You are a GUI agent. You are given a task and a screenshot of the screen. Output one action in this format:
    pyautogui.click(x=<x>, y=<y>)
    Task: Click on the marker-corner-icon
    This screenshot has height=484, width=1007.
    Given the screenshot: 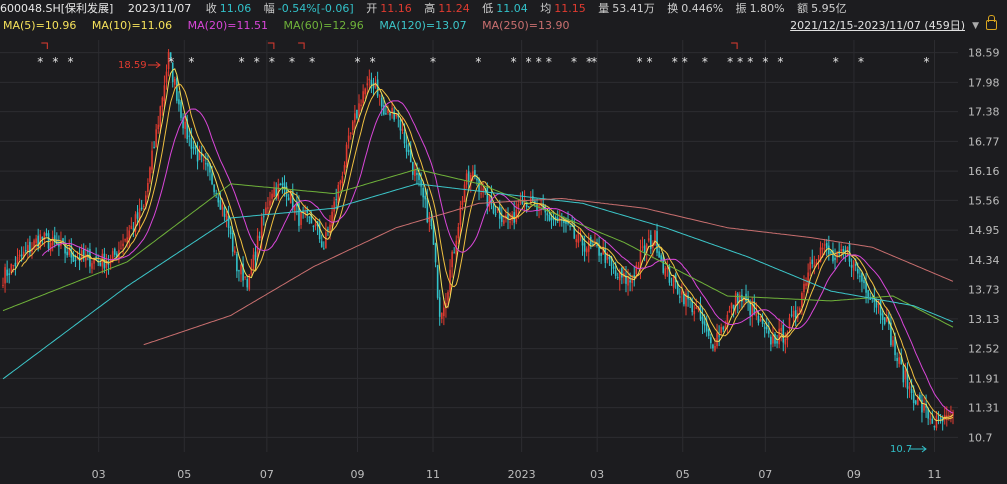 What is the action you would take?
    pyautogui.click(x=734, y=45)
    